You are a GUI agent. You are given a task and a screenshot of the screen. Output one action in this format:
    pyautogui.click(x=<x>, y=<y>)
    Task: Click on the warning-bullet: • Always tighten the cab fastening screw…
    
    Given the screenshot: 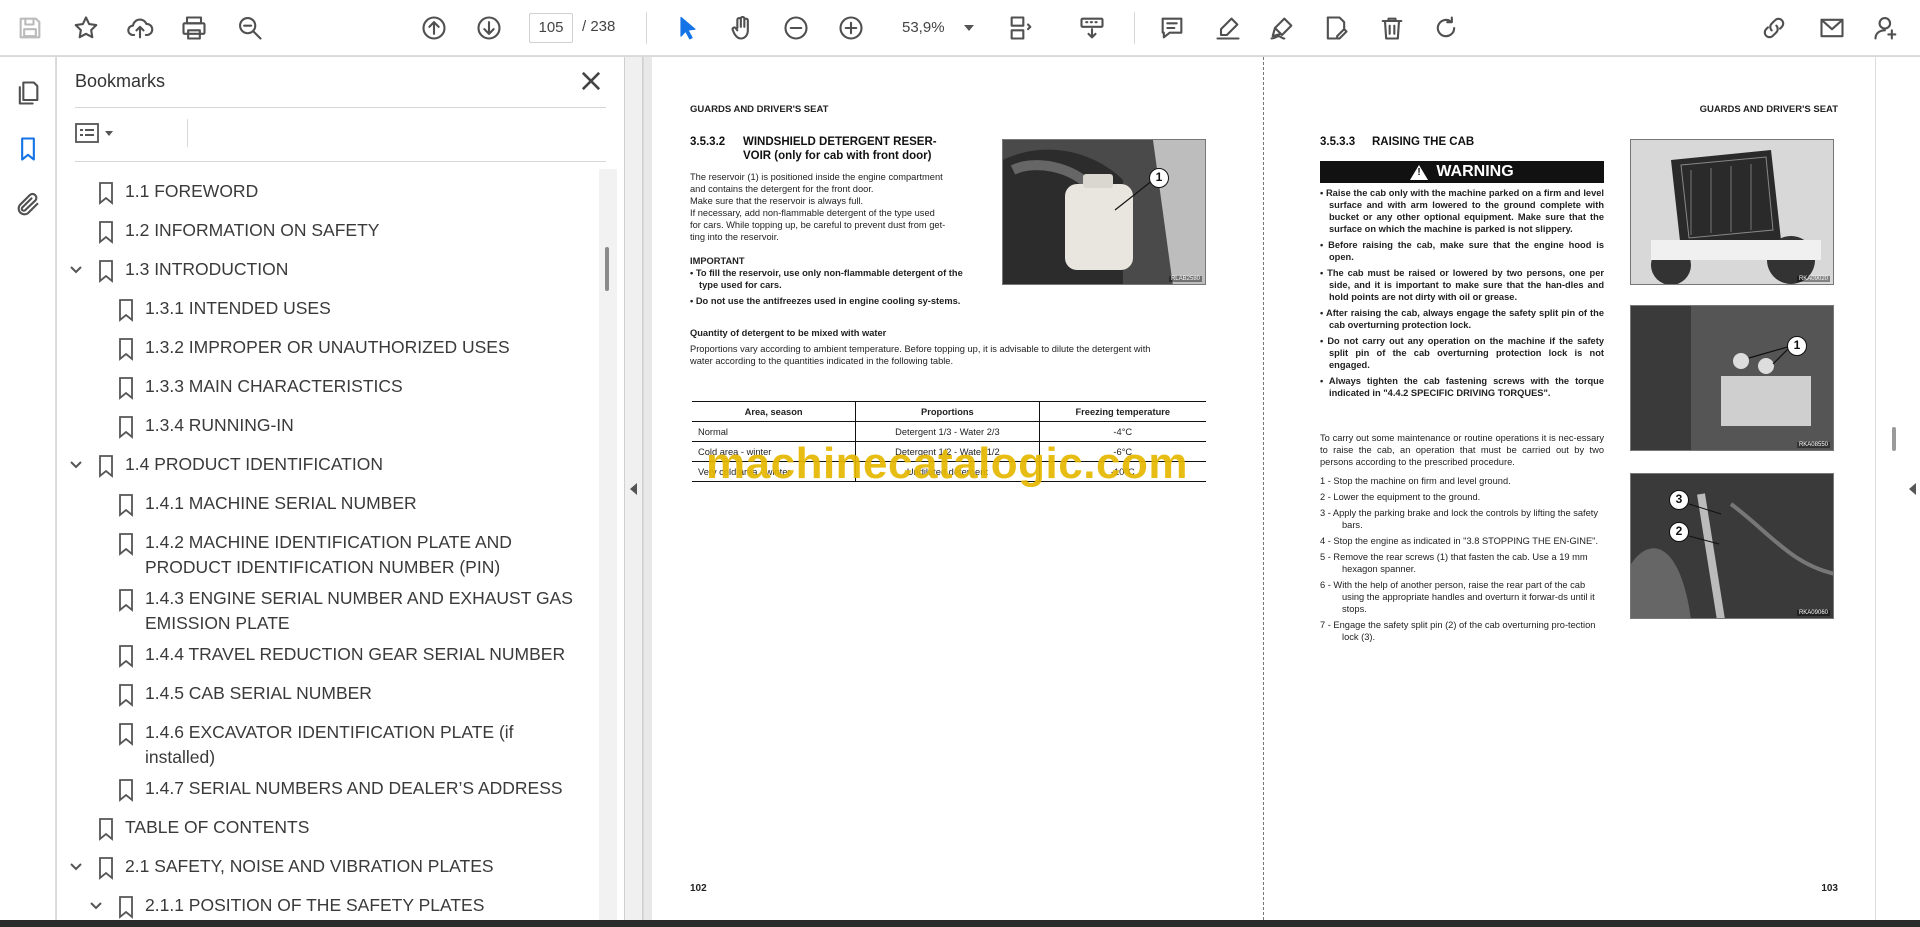 What is the action you would take?
    pyautogui.click(x=1462, y=387)
    